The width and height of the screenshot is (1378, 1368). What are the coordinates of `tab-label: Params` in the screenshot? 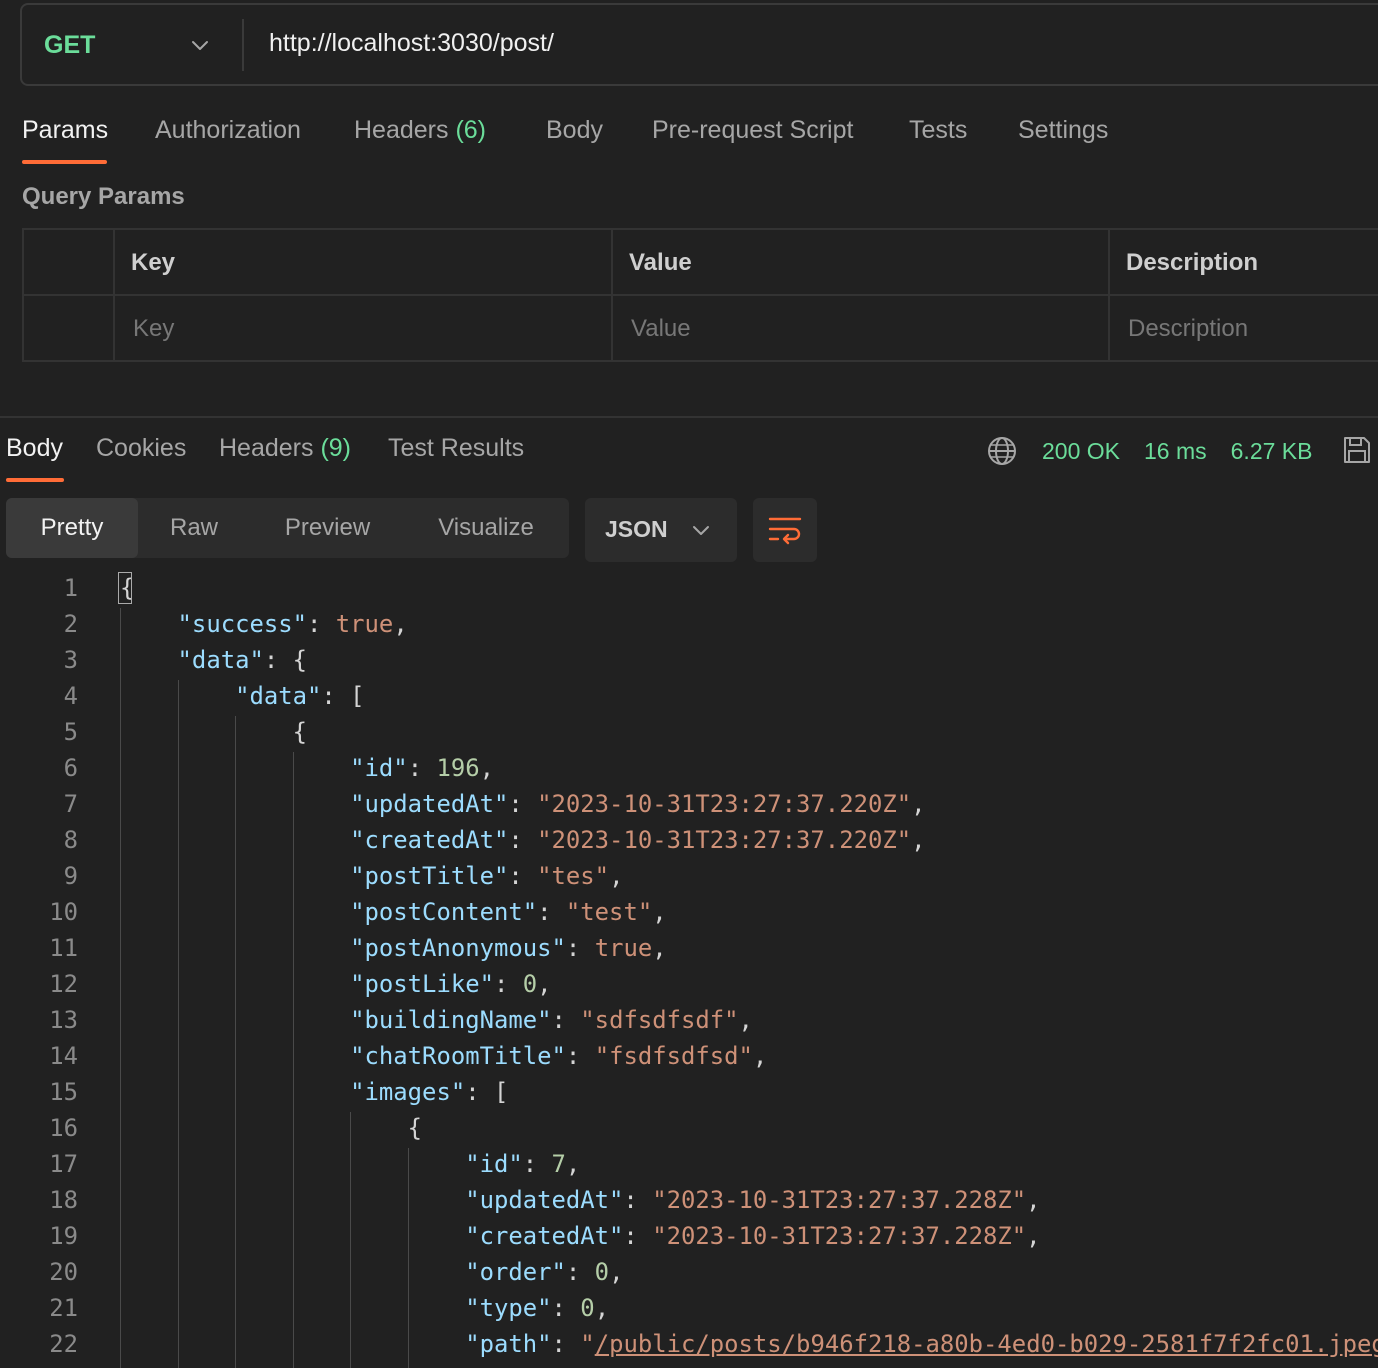 It's located at (65, 130).